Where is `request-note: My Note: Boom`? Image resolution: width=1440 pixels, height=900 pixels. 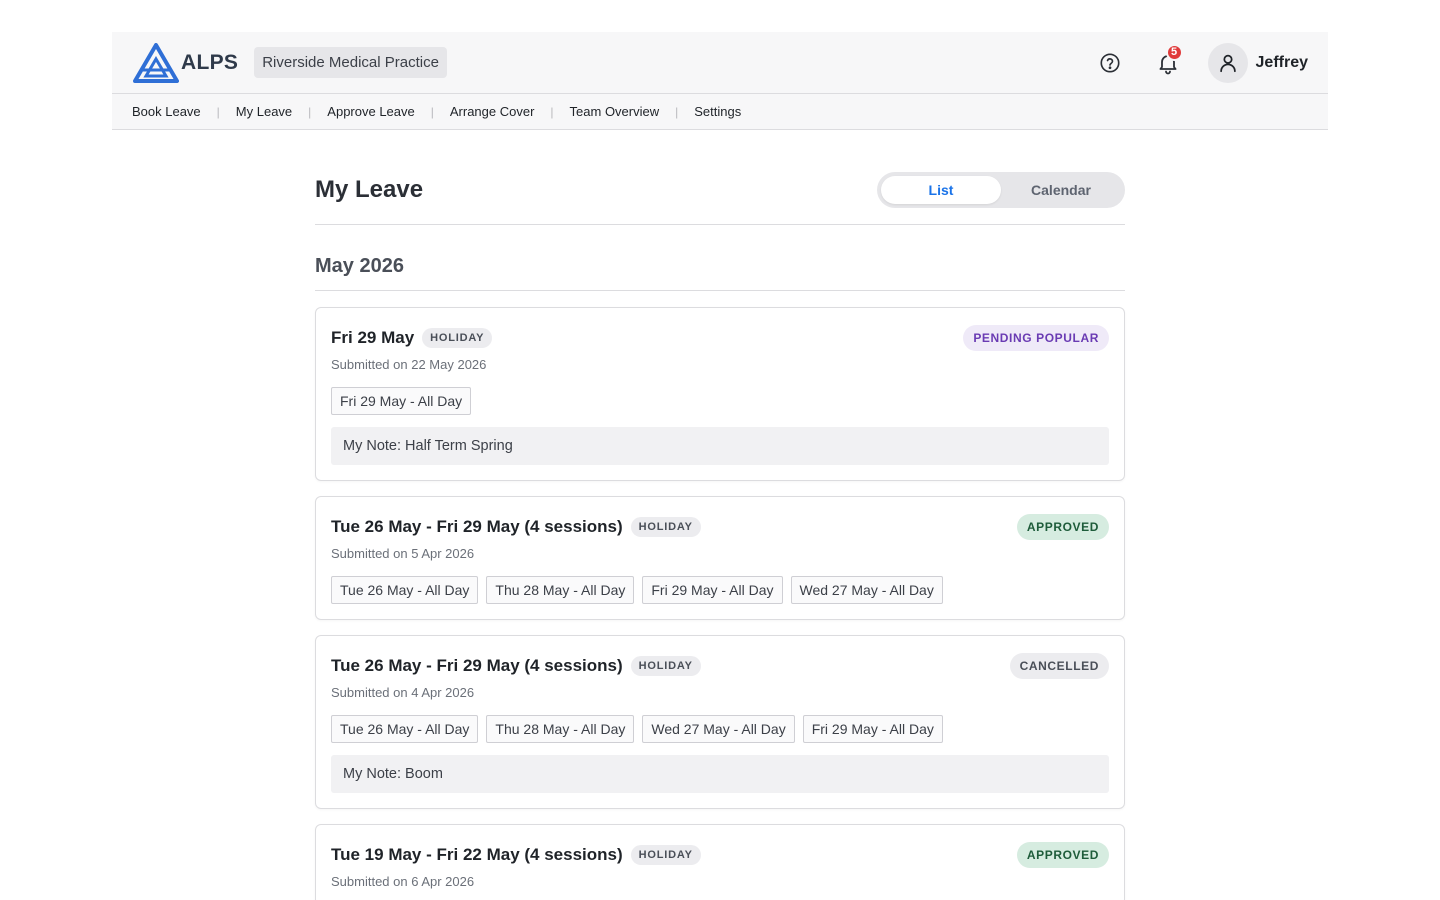
request-note: My Note: Boom is located at coordinates (720, 774).